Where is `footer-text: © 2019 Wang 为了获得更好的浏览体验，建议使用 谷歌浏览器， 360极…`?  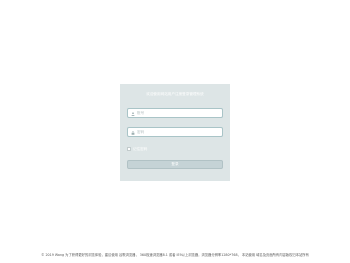 footer-text: © 2019 Wang 为了获得更好的浏览体验，建议使用 谷歌浏览器， 360极… is located at coordinates (175, 255).